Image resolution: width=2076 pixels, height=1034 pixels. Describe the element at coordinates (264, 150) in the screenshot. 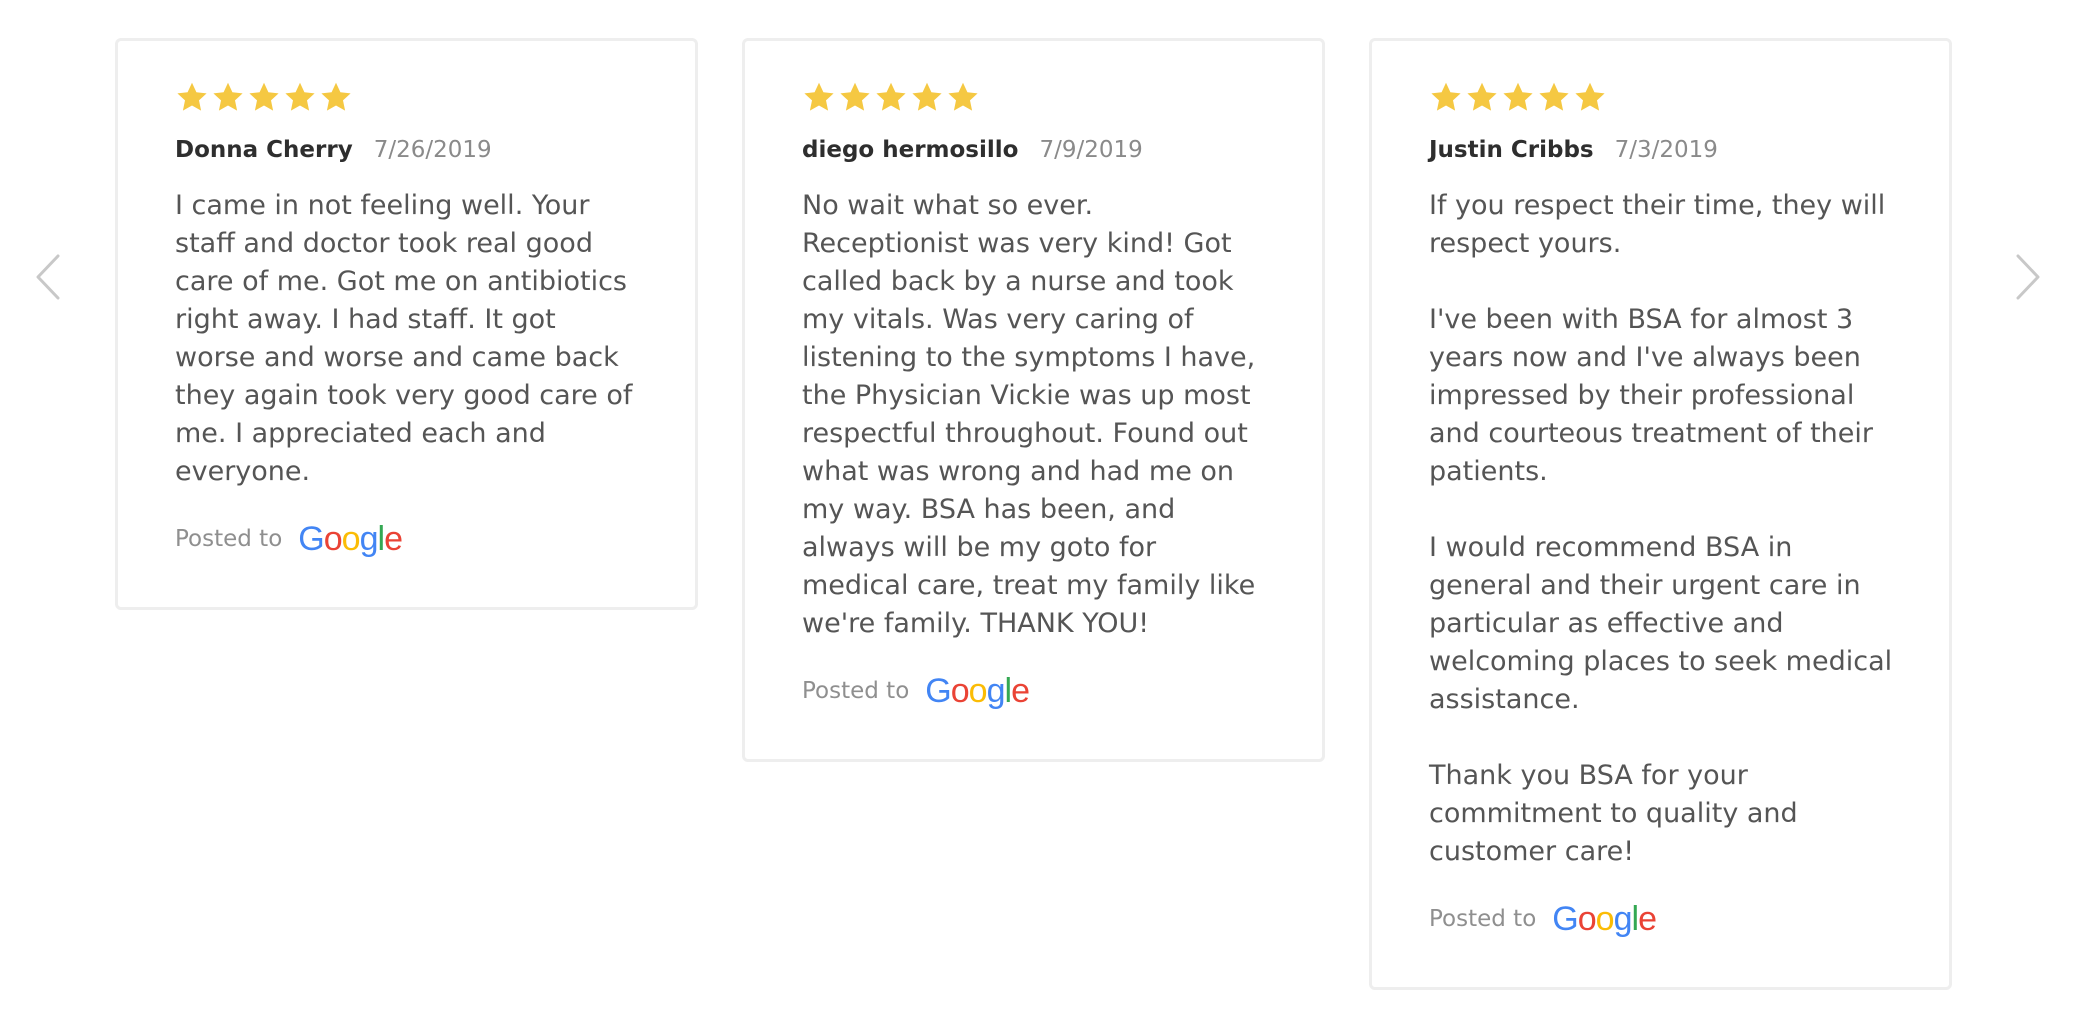

I see `reviewer-name: Donna Cherry` at that location.